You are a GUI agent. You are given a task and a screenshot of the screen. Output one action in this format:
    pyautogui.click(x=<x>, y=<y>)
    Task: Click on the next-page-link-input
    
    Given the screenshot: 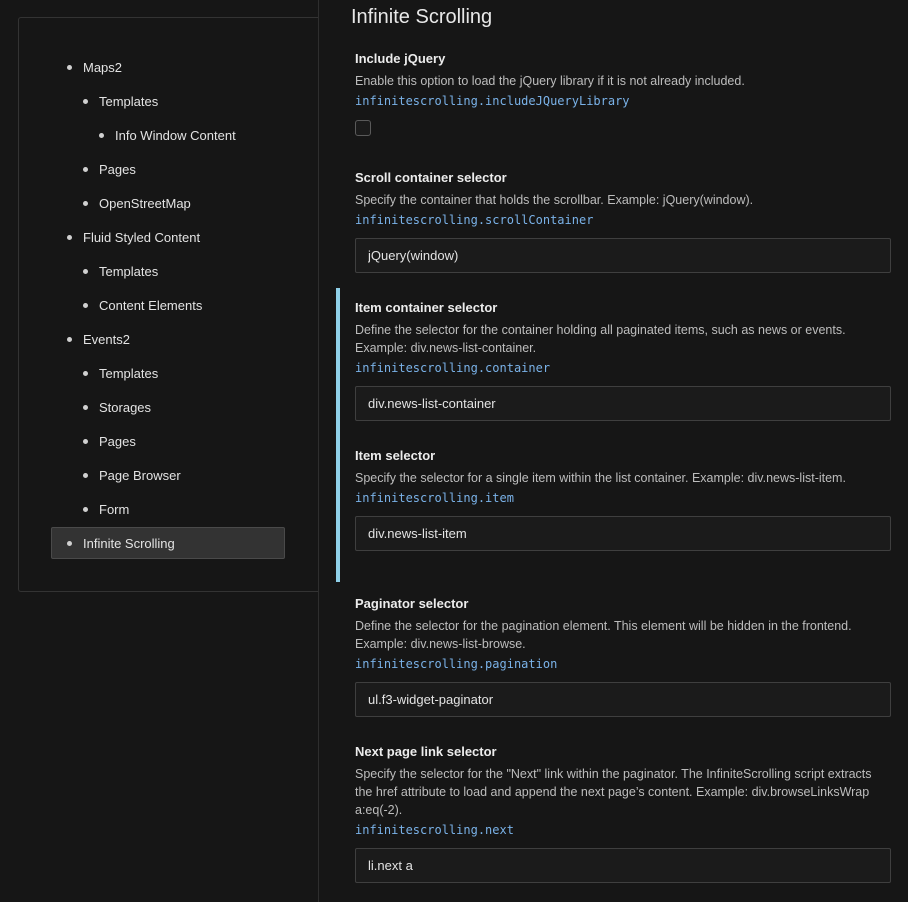 What is the action you would take?
    pyautogui.click(x=623, y=865)
    